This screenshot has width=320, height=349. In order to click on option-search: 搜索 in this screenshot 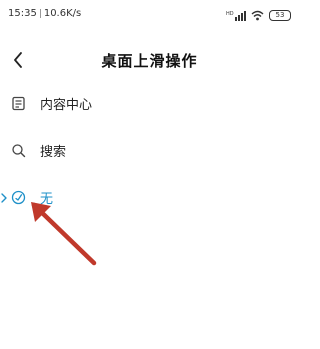, I will do `click(149, 150)`.